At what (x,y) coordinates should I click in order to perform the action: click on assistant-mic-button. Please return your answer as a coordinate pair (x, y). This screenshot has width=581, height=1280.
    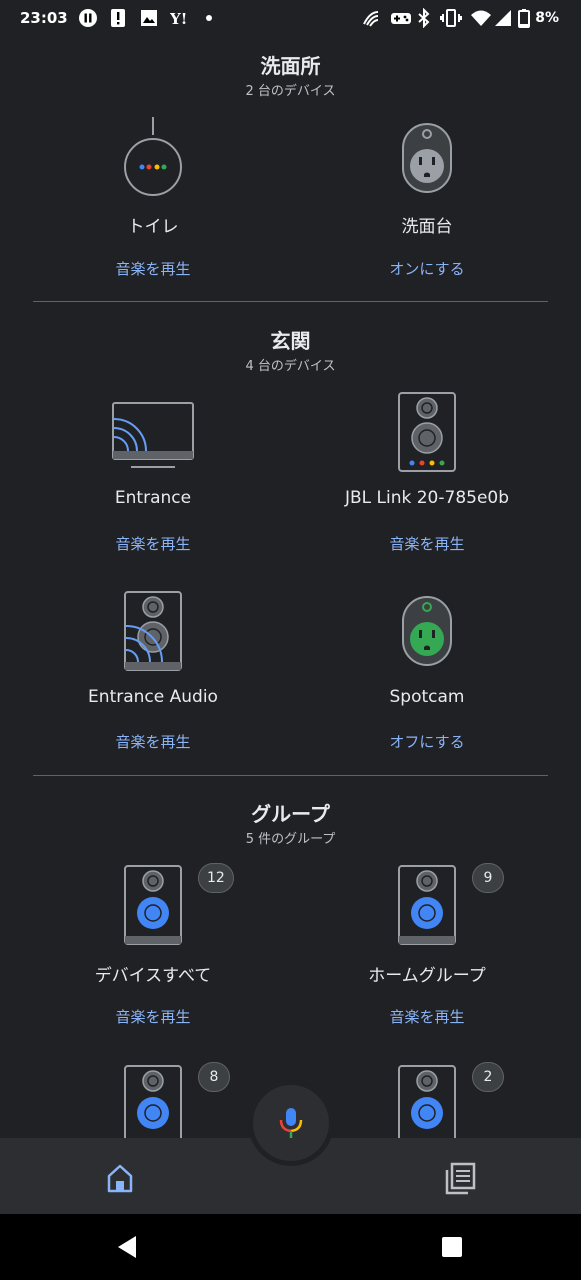
    Looking at the image, I should click on (291, 1123).